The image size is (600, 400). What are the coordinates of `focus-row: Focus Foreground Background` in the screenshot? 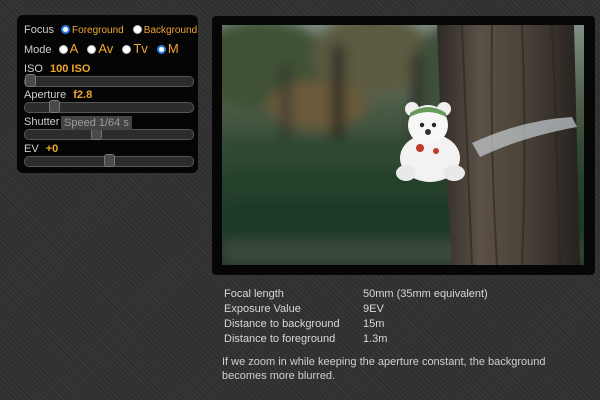 It's located at (113, 30).